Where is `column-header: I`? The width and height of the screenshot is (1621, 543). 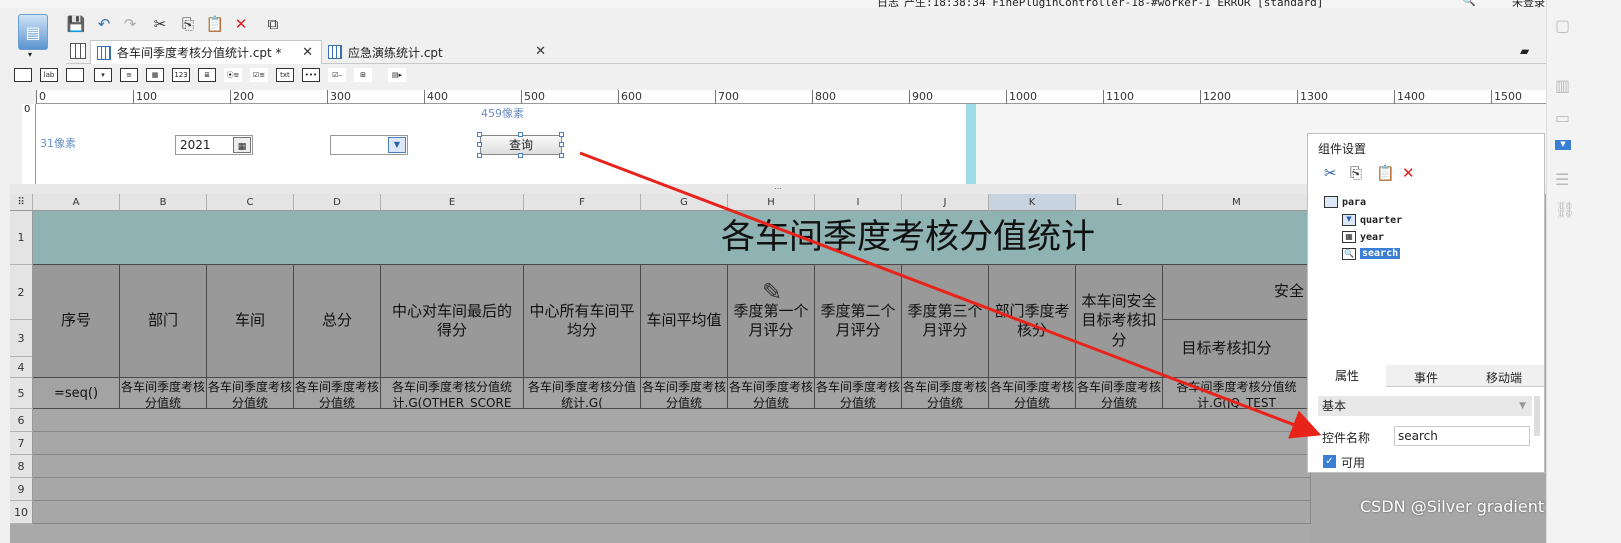
column-header: I is located at coordinates (858, 202).